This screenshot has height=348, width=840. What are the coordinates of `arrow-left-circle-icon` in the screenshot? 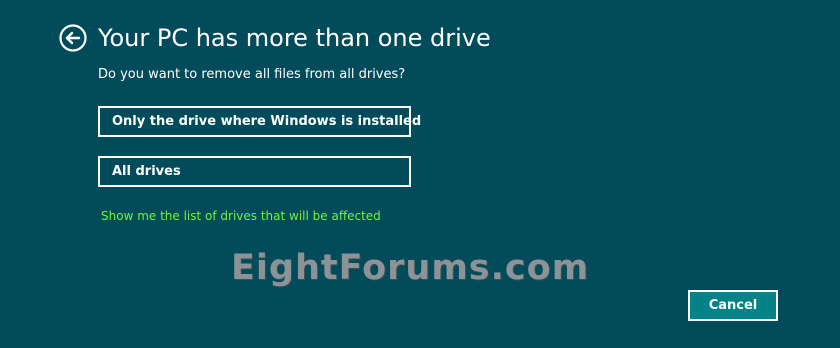 It's located at (73, 38).